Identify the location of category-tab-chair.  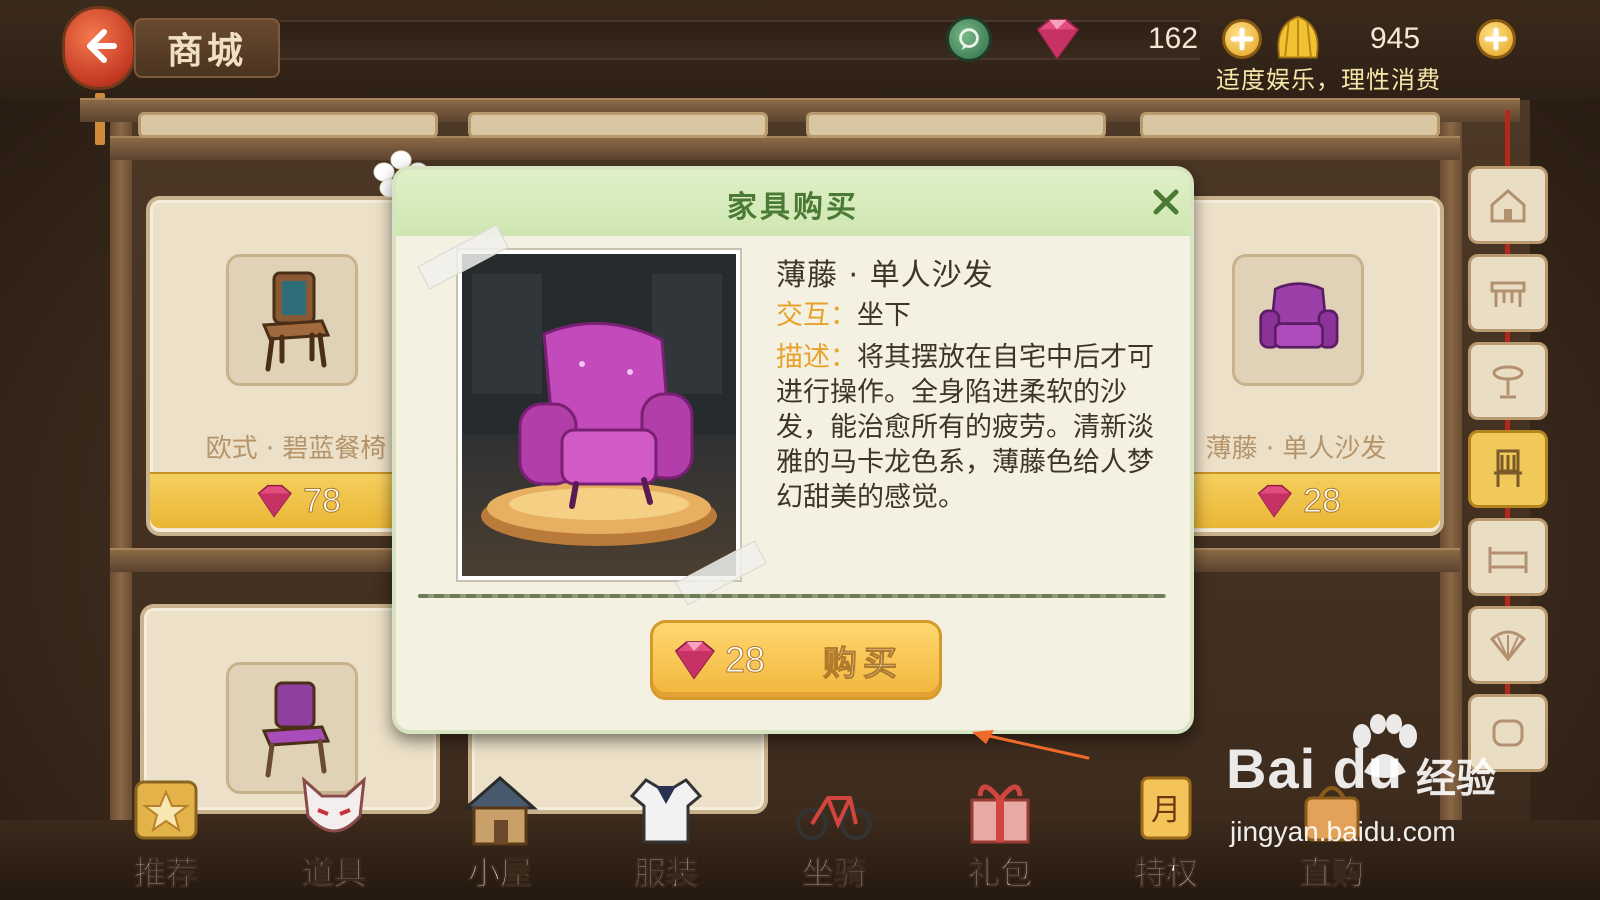
(1508, 469).